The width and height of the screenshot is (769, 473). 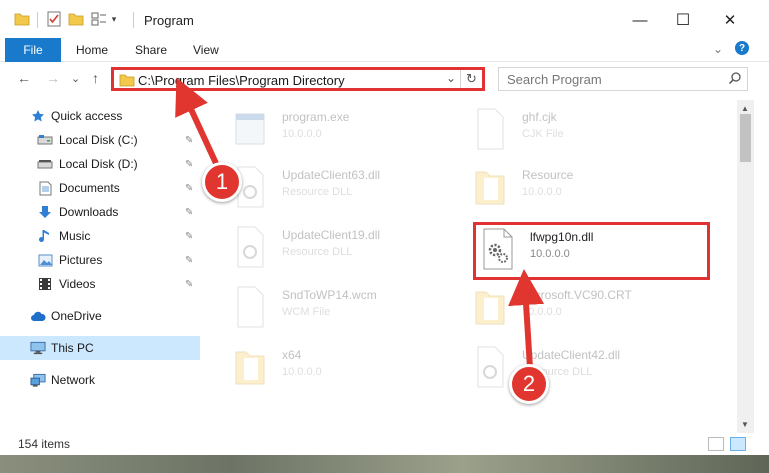 What do you see at coordinates (100, 380) in the screenshot?
I see `sidebar-item-network: Network` at bounding box center [100, 380].